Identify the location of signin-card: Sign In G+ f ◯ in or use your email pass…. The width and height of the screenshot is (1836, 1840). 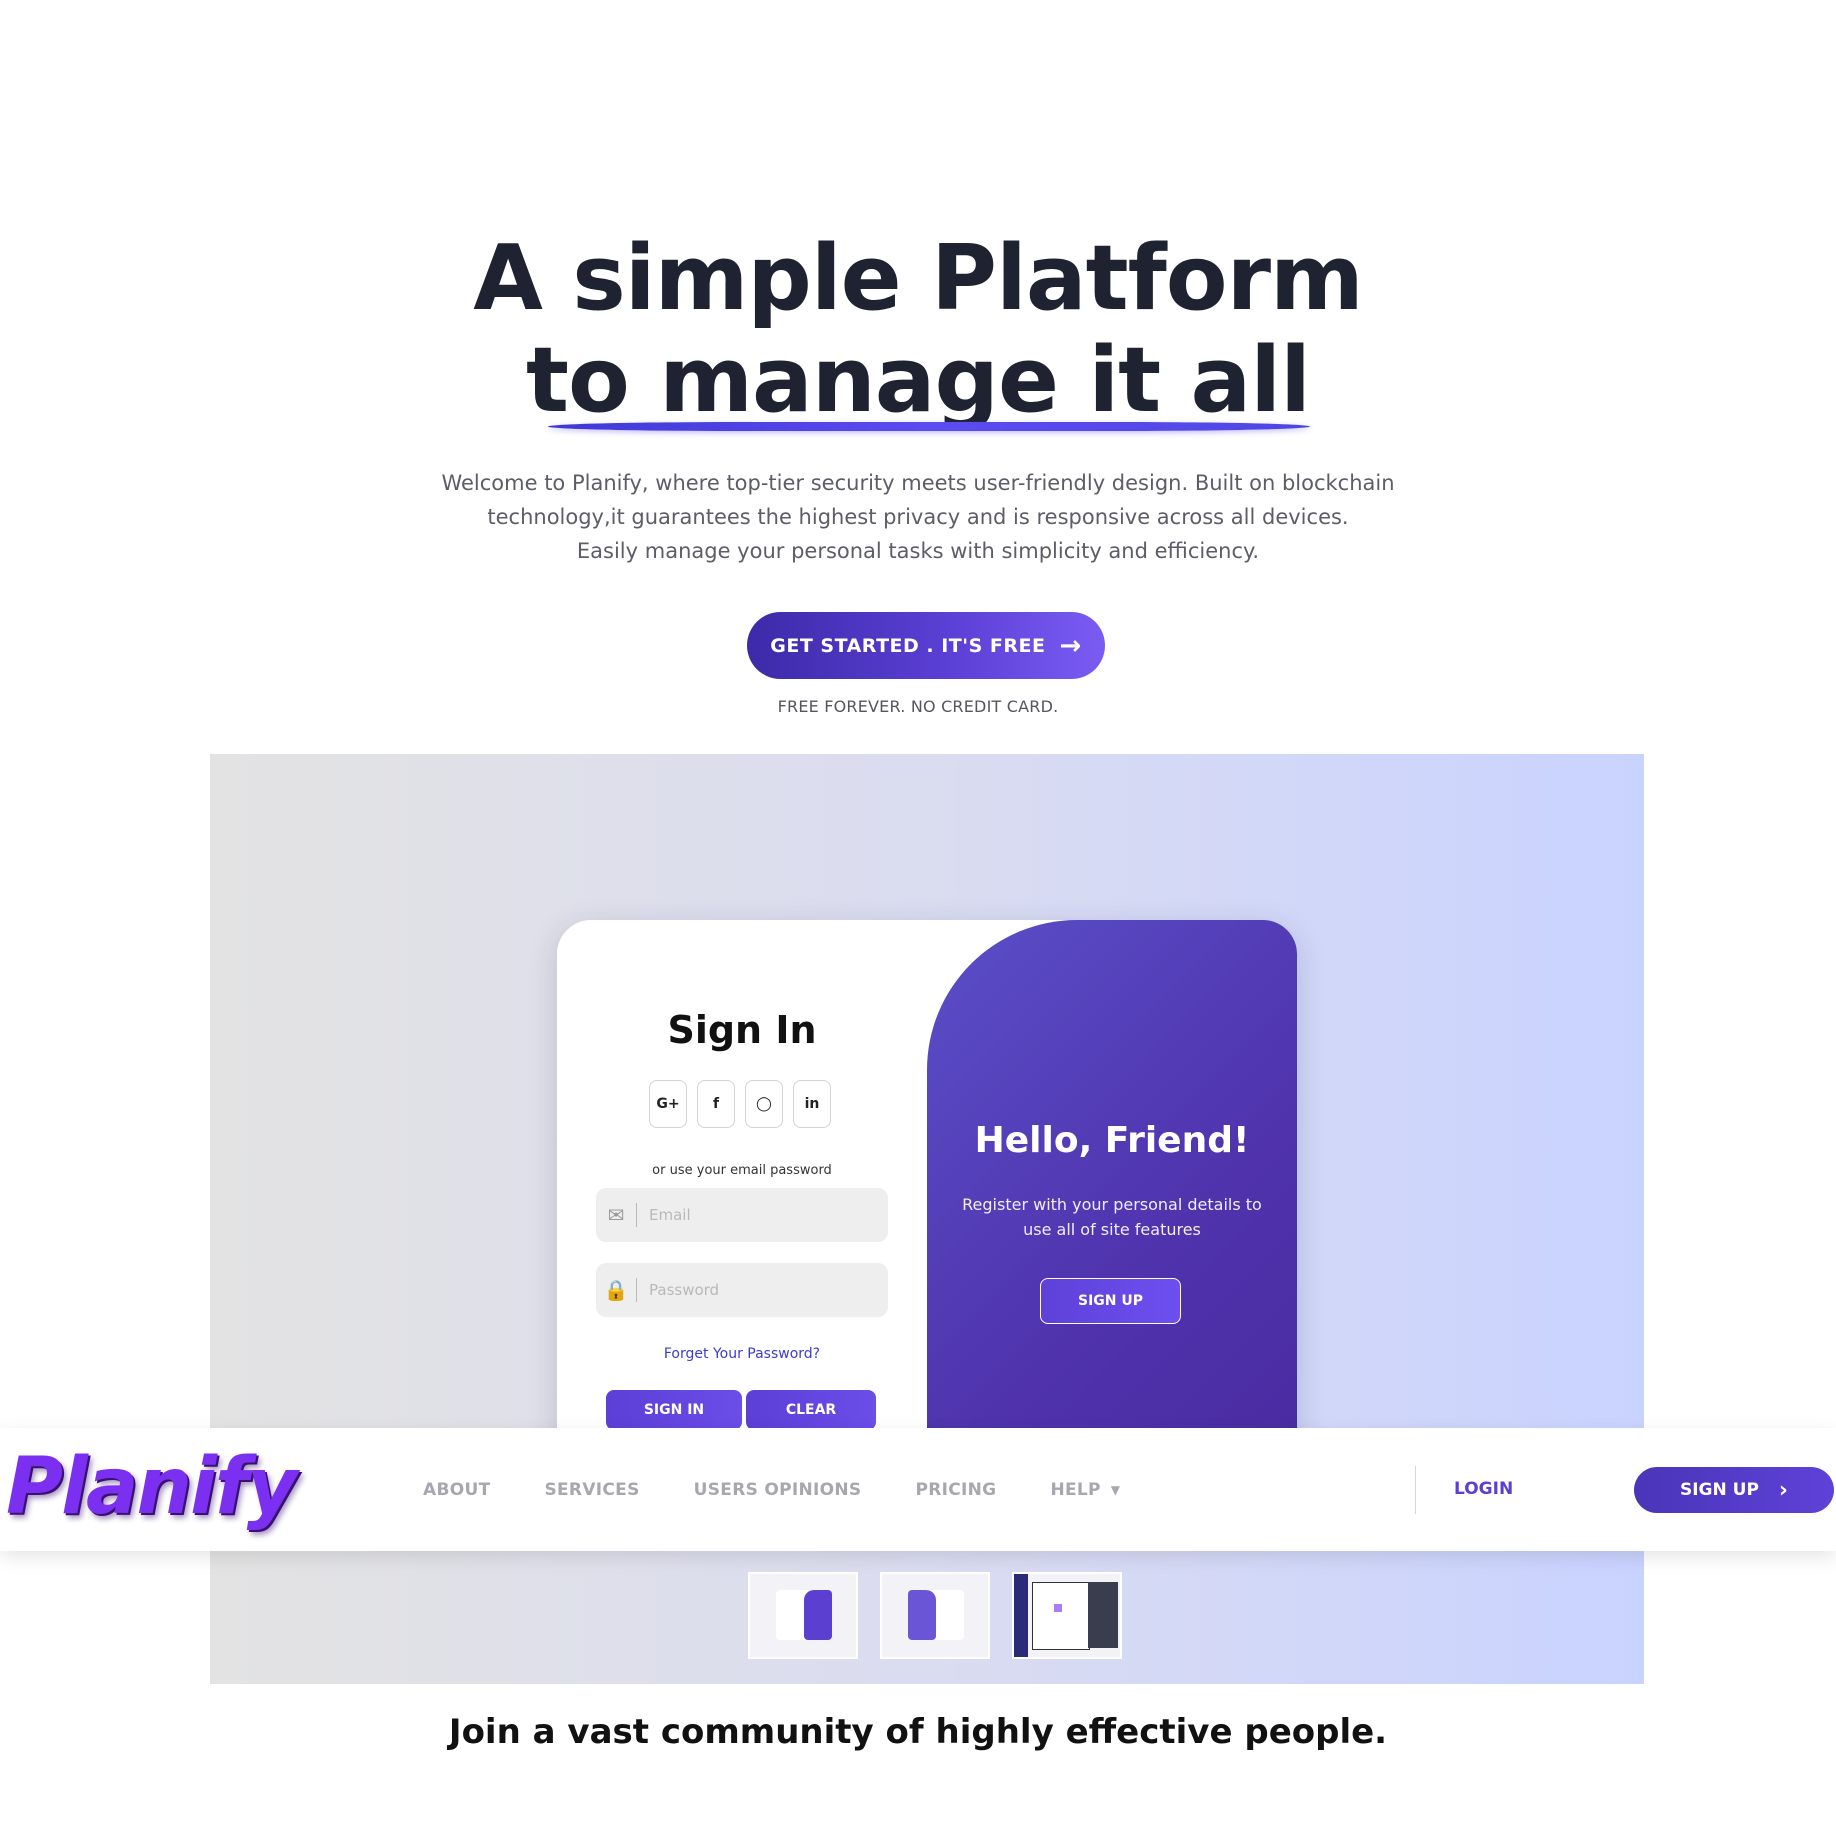
(927, 1200).